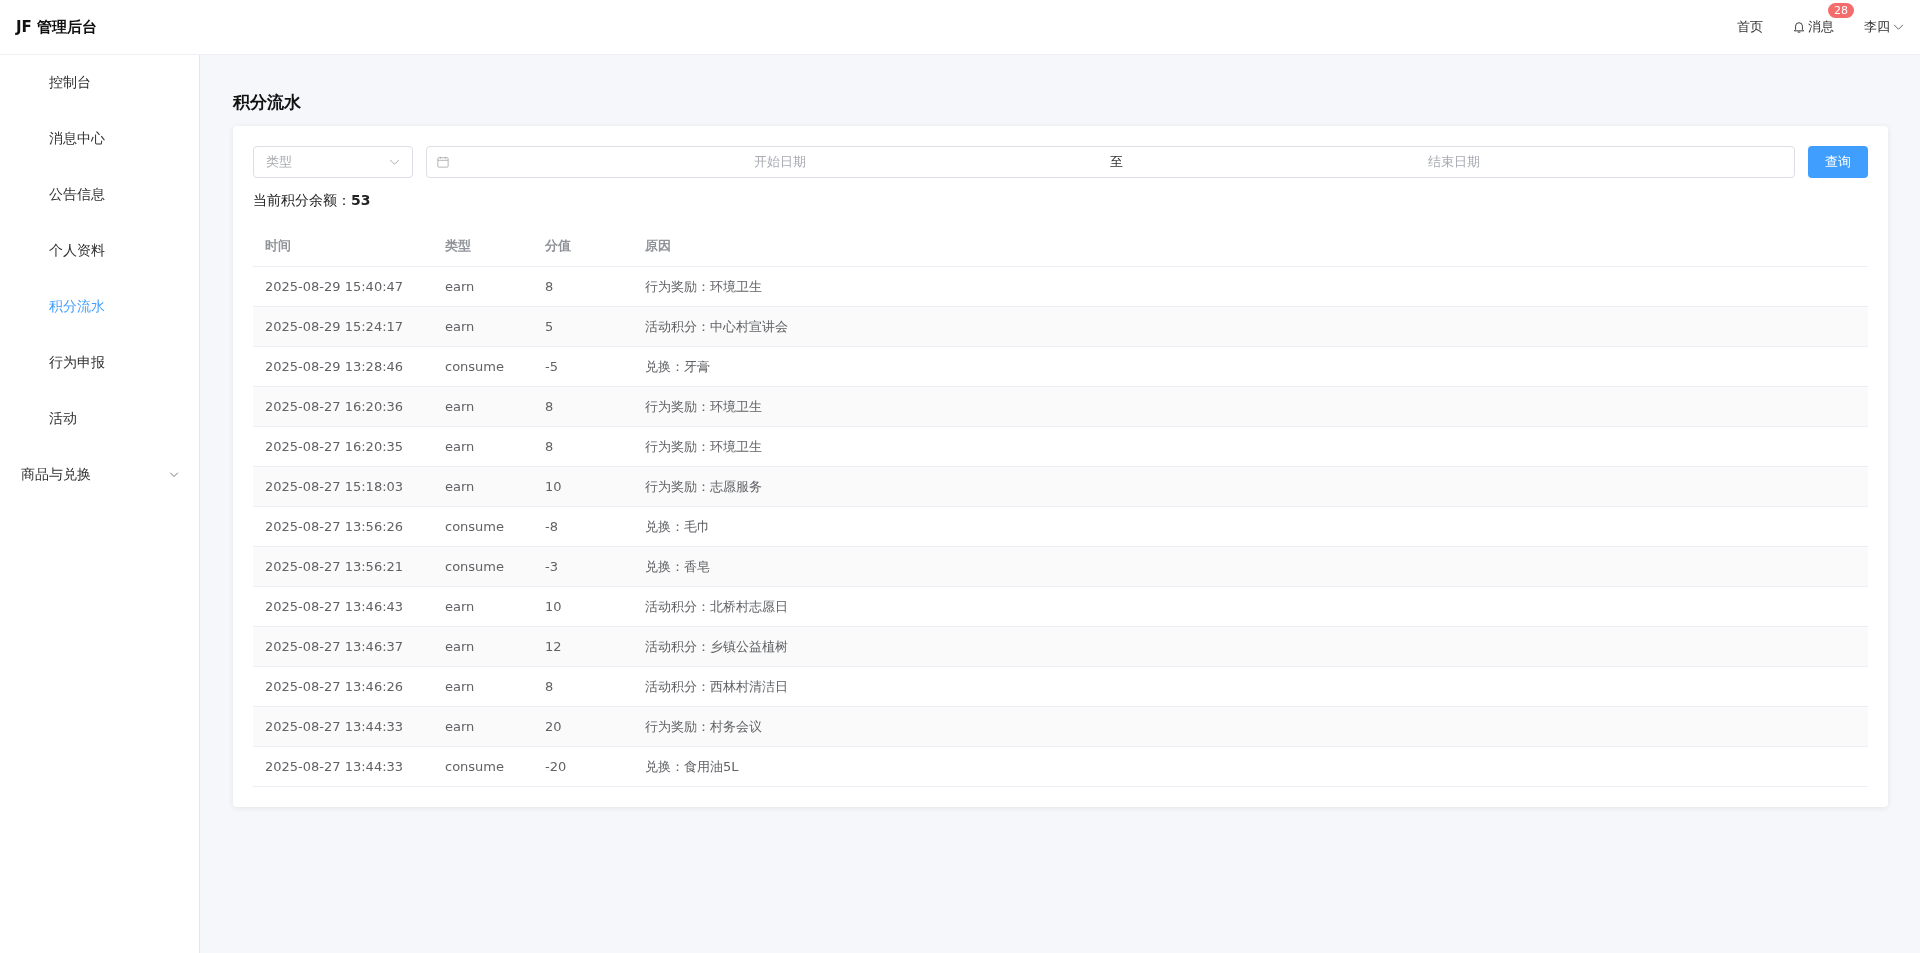 This screenshot has width=1920, height=953. I want to click on table-cell: 兑换：毛巾, so click(1250, 526).